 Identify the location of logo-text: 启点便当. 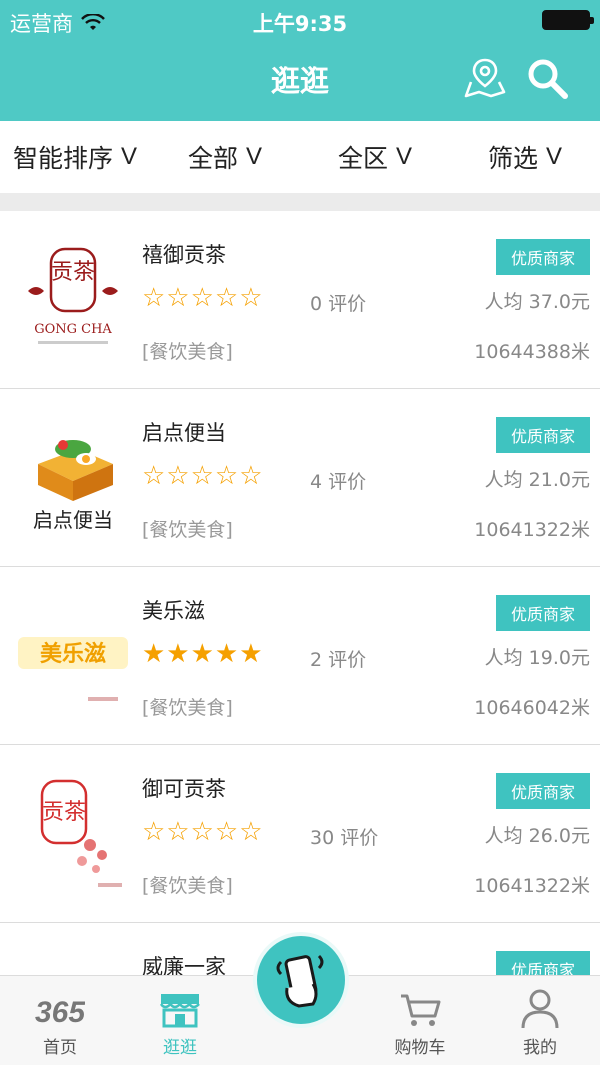
(73, 520).